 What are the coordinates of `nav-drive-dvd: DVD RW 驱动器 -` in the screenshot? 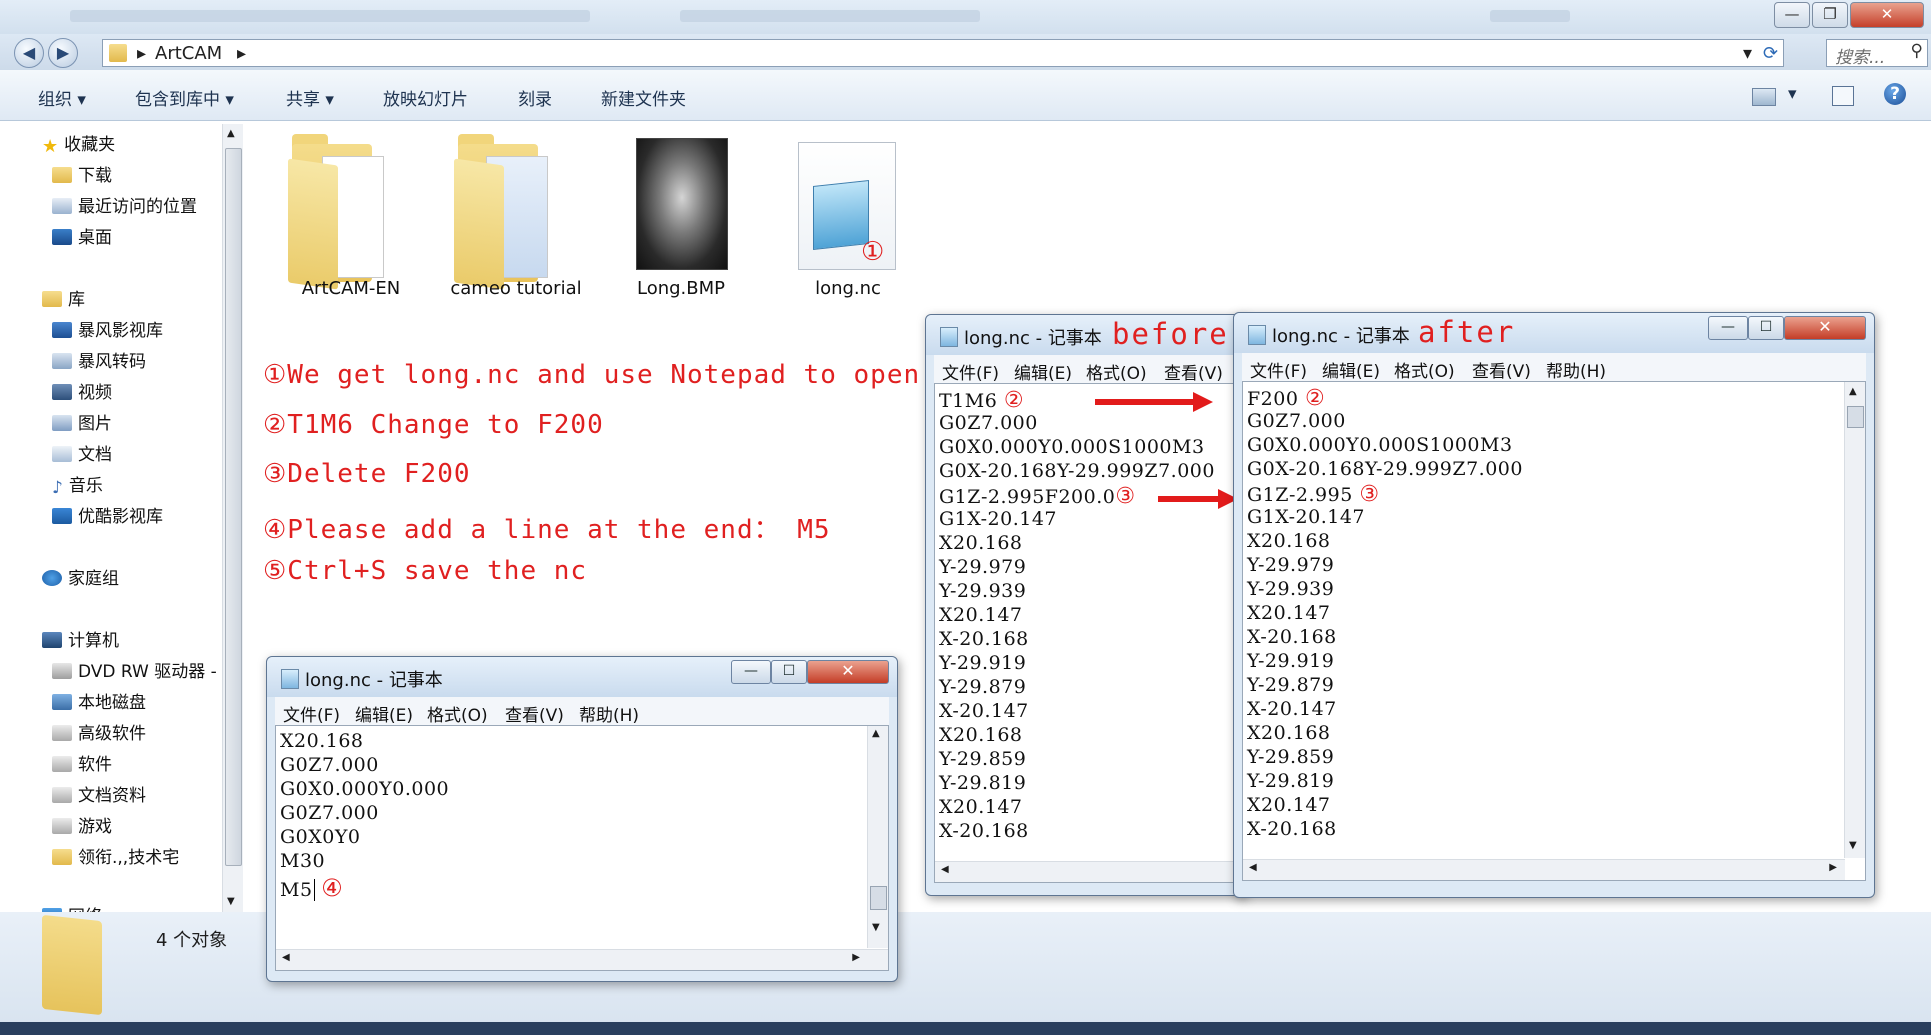 It's located at (134, 672).